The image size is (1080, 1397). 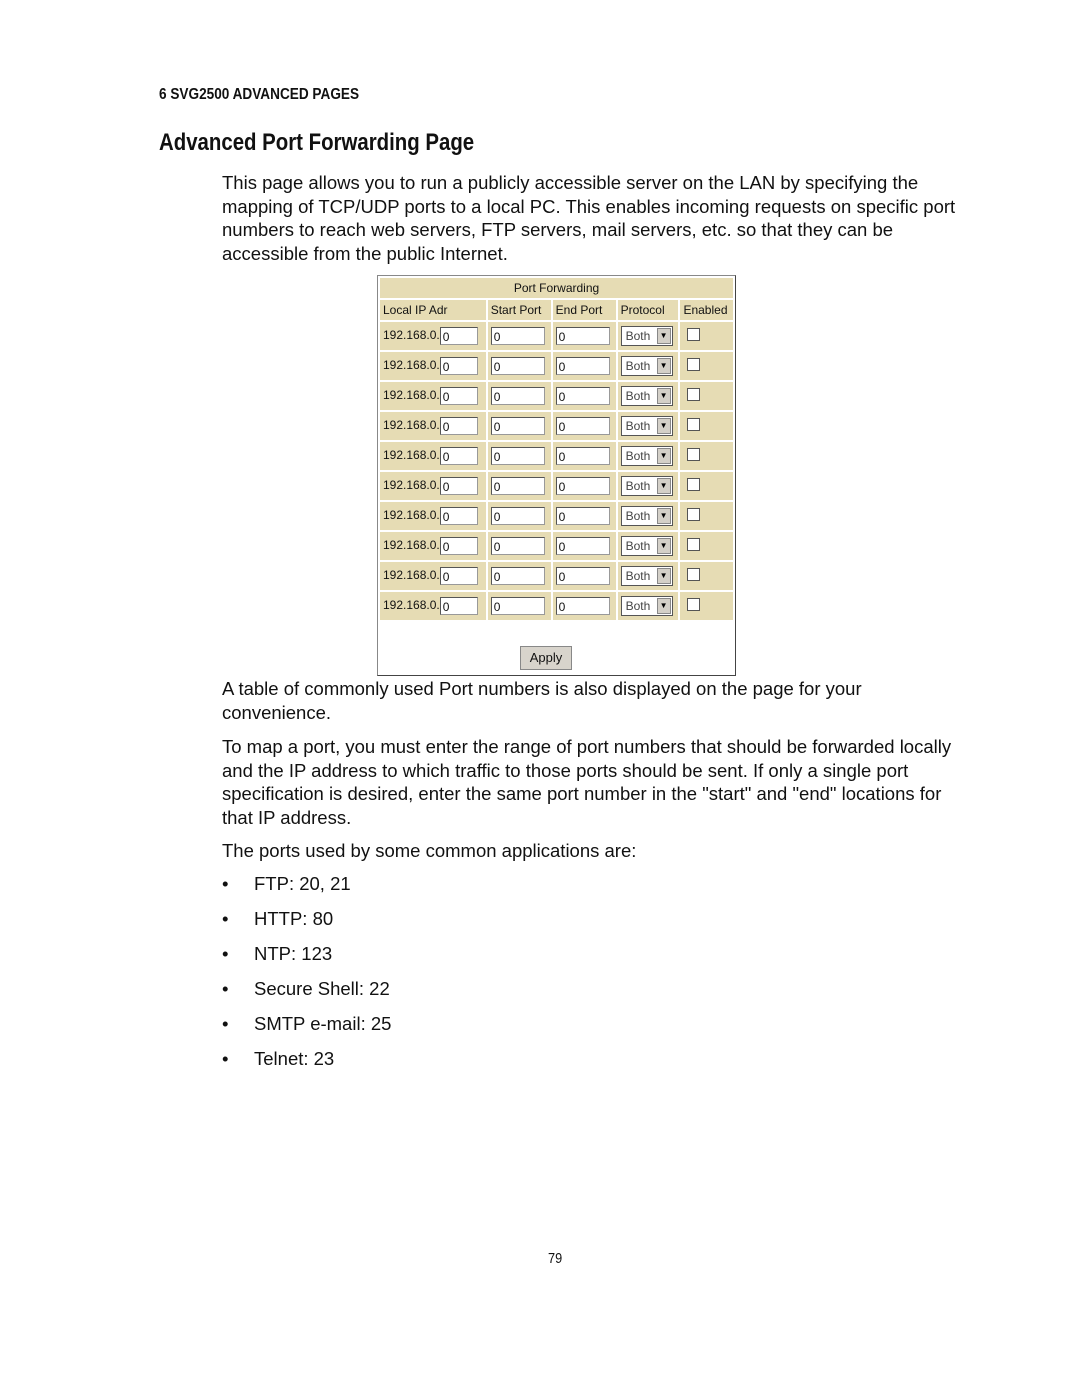 I want to click on section-title: Advanced Port Forwarding Page, so click(x=317, y=142).